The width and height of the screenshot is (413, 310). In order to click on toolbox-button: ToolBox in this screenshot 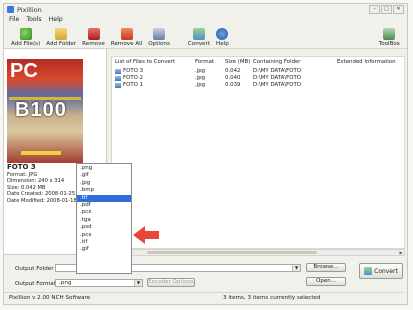, I will do `click(389, 38)`.